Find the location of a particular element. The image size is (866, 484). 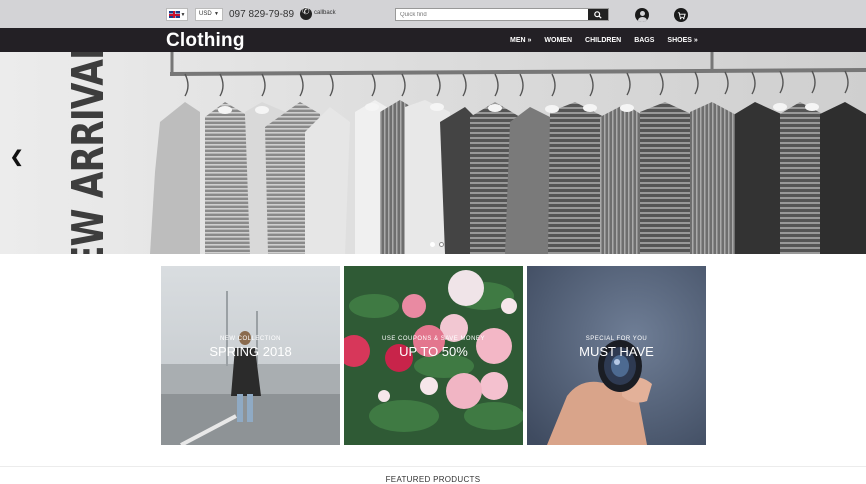

tile-subtitle: USE COUPONS & SAVE MONEY is located at coordinates (433, 339).